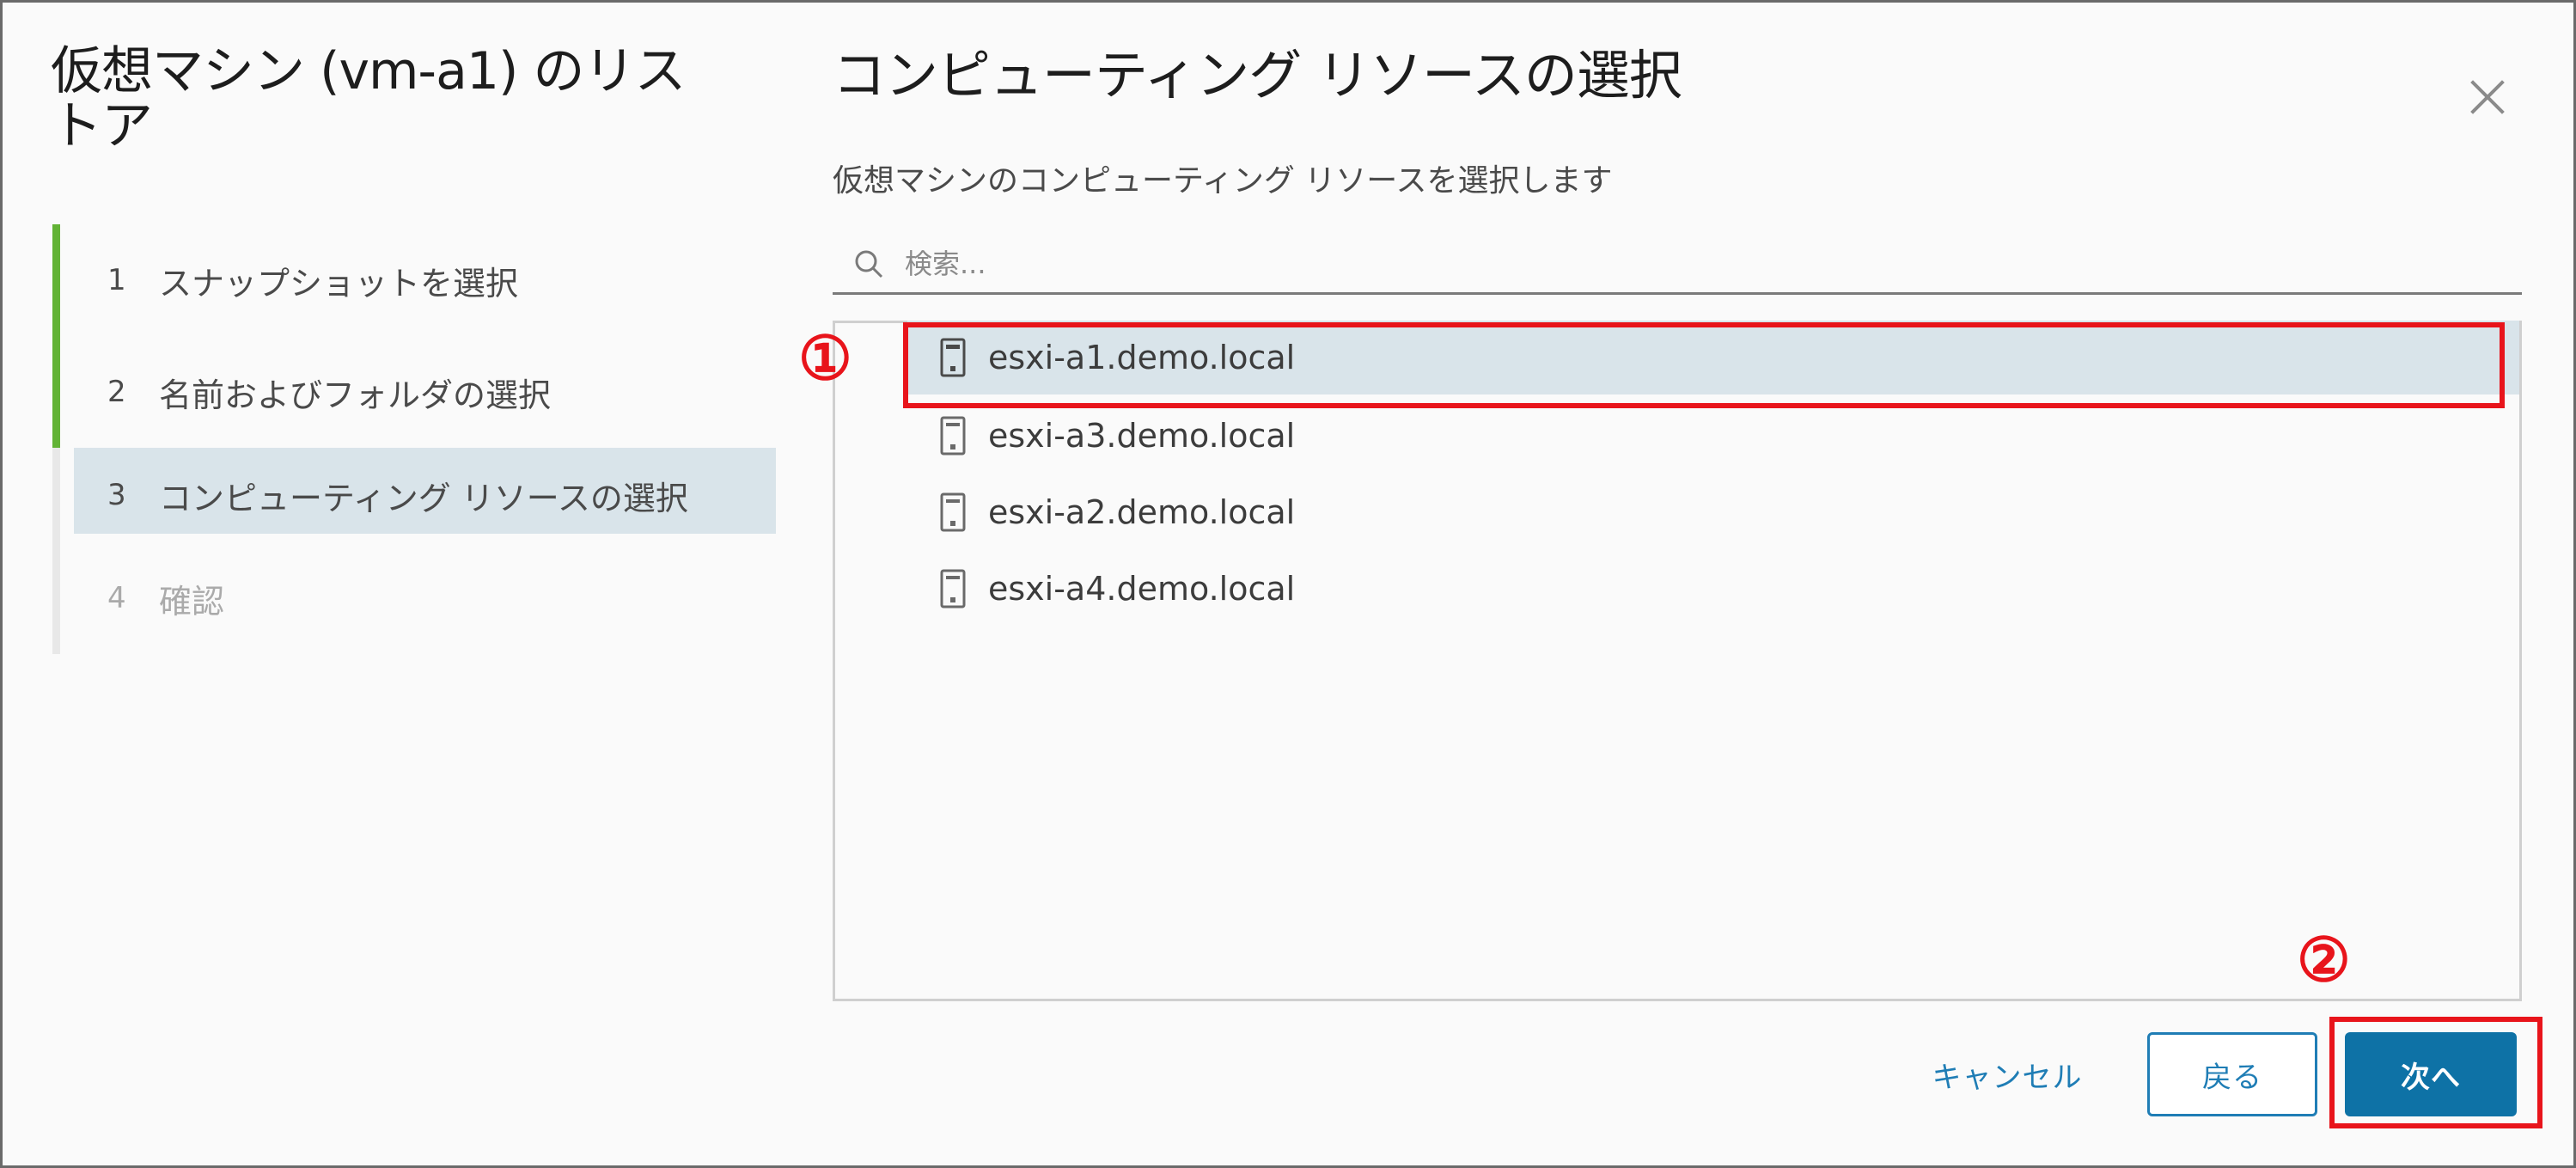 The height and width of the screenshot is (1168, 2576). I want to click on step-label: 名前およびフォルダの選択, so click(355, 395).